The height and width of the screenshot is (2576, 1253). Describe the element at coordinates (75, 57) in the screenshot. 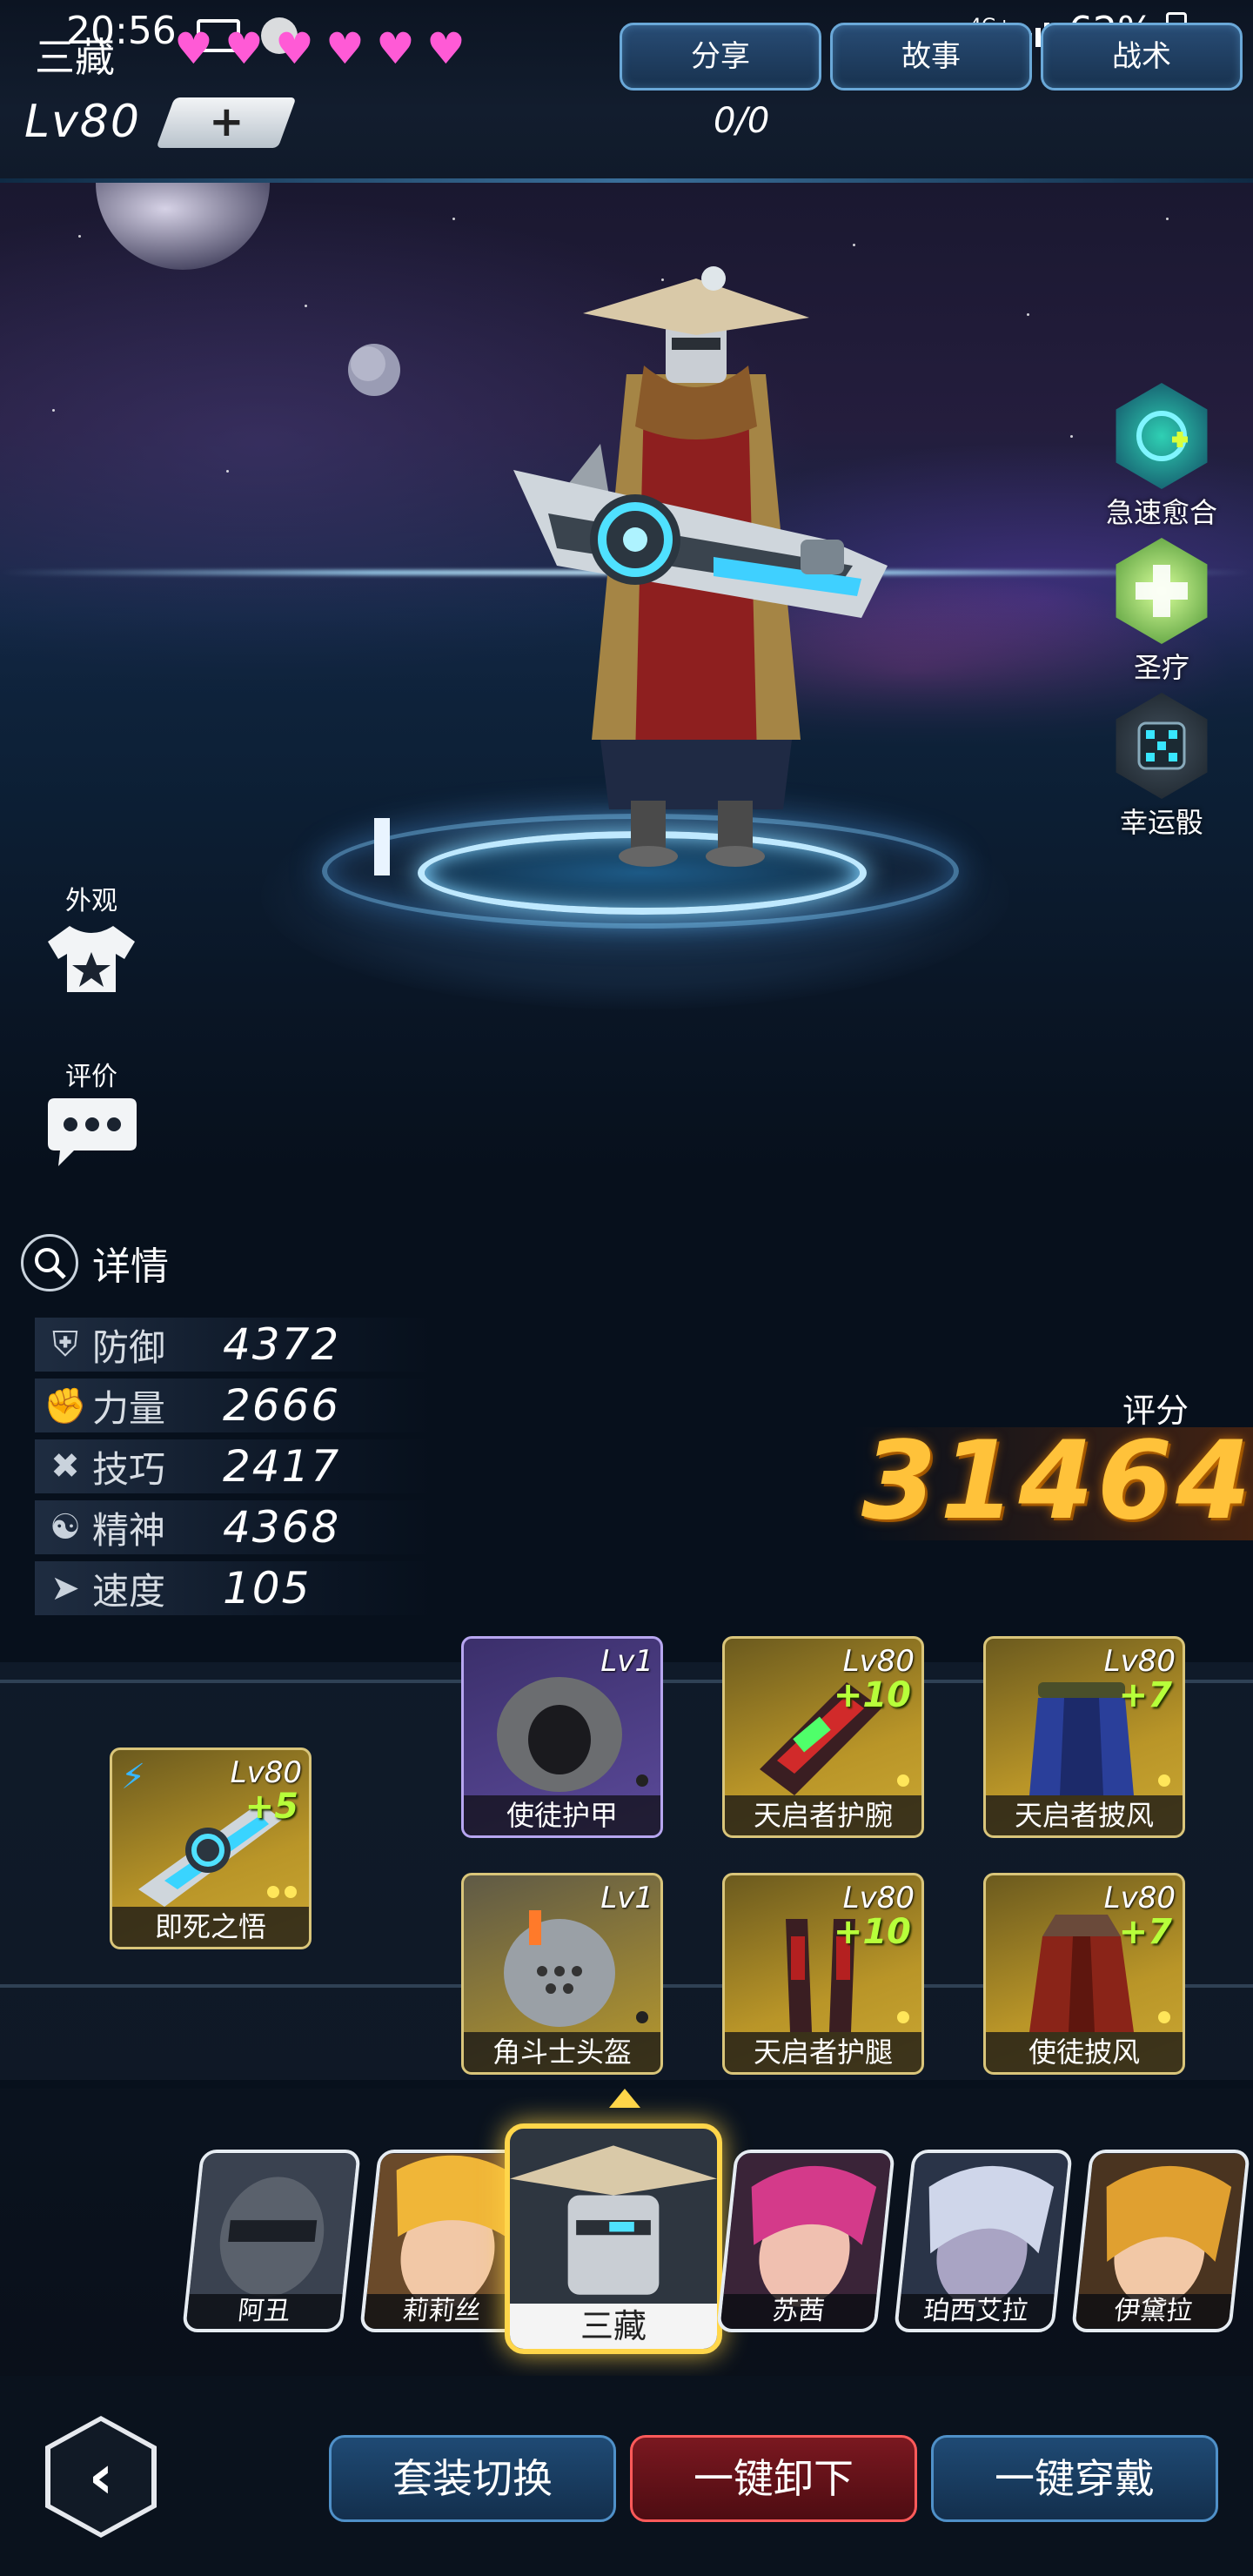

I see `hero-name: 三藏` at that location.